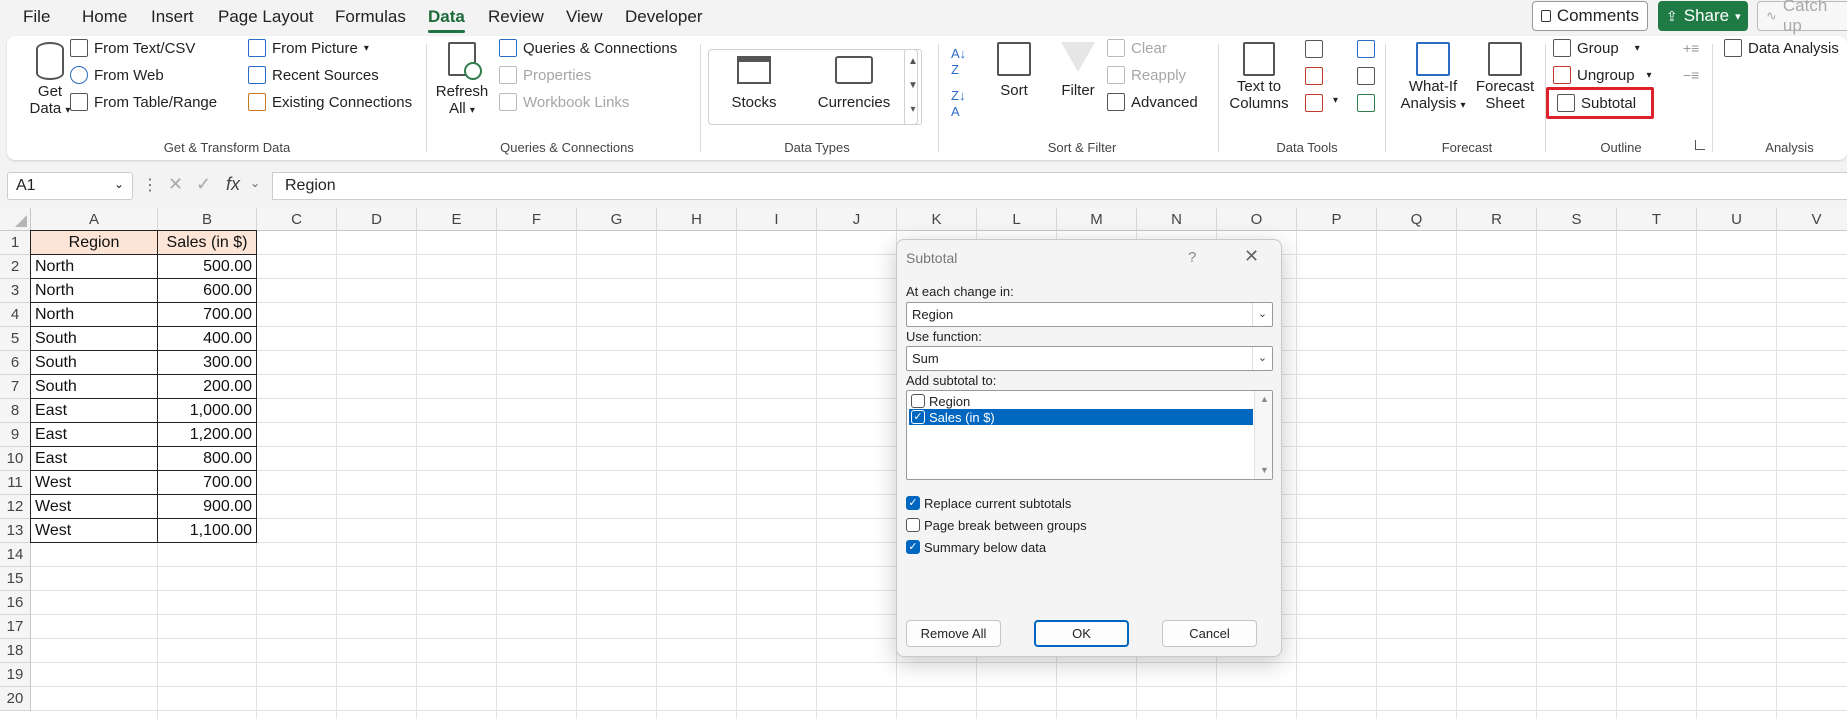  I want to click on column-header-a: A, so click(94, 219).